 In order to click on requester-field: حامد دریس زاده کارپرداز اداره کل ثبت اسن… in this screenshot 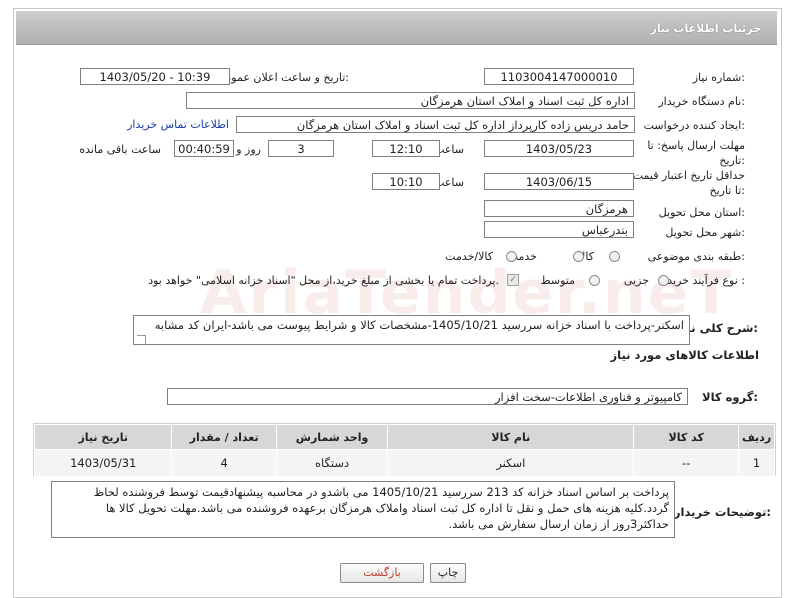, I will do `click(435, 124)`.